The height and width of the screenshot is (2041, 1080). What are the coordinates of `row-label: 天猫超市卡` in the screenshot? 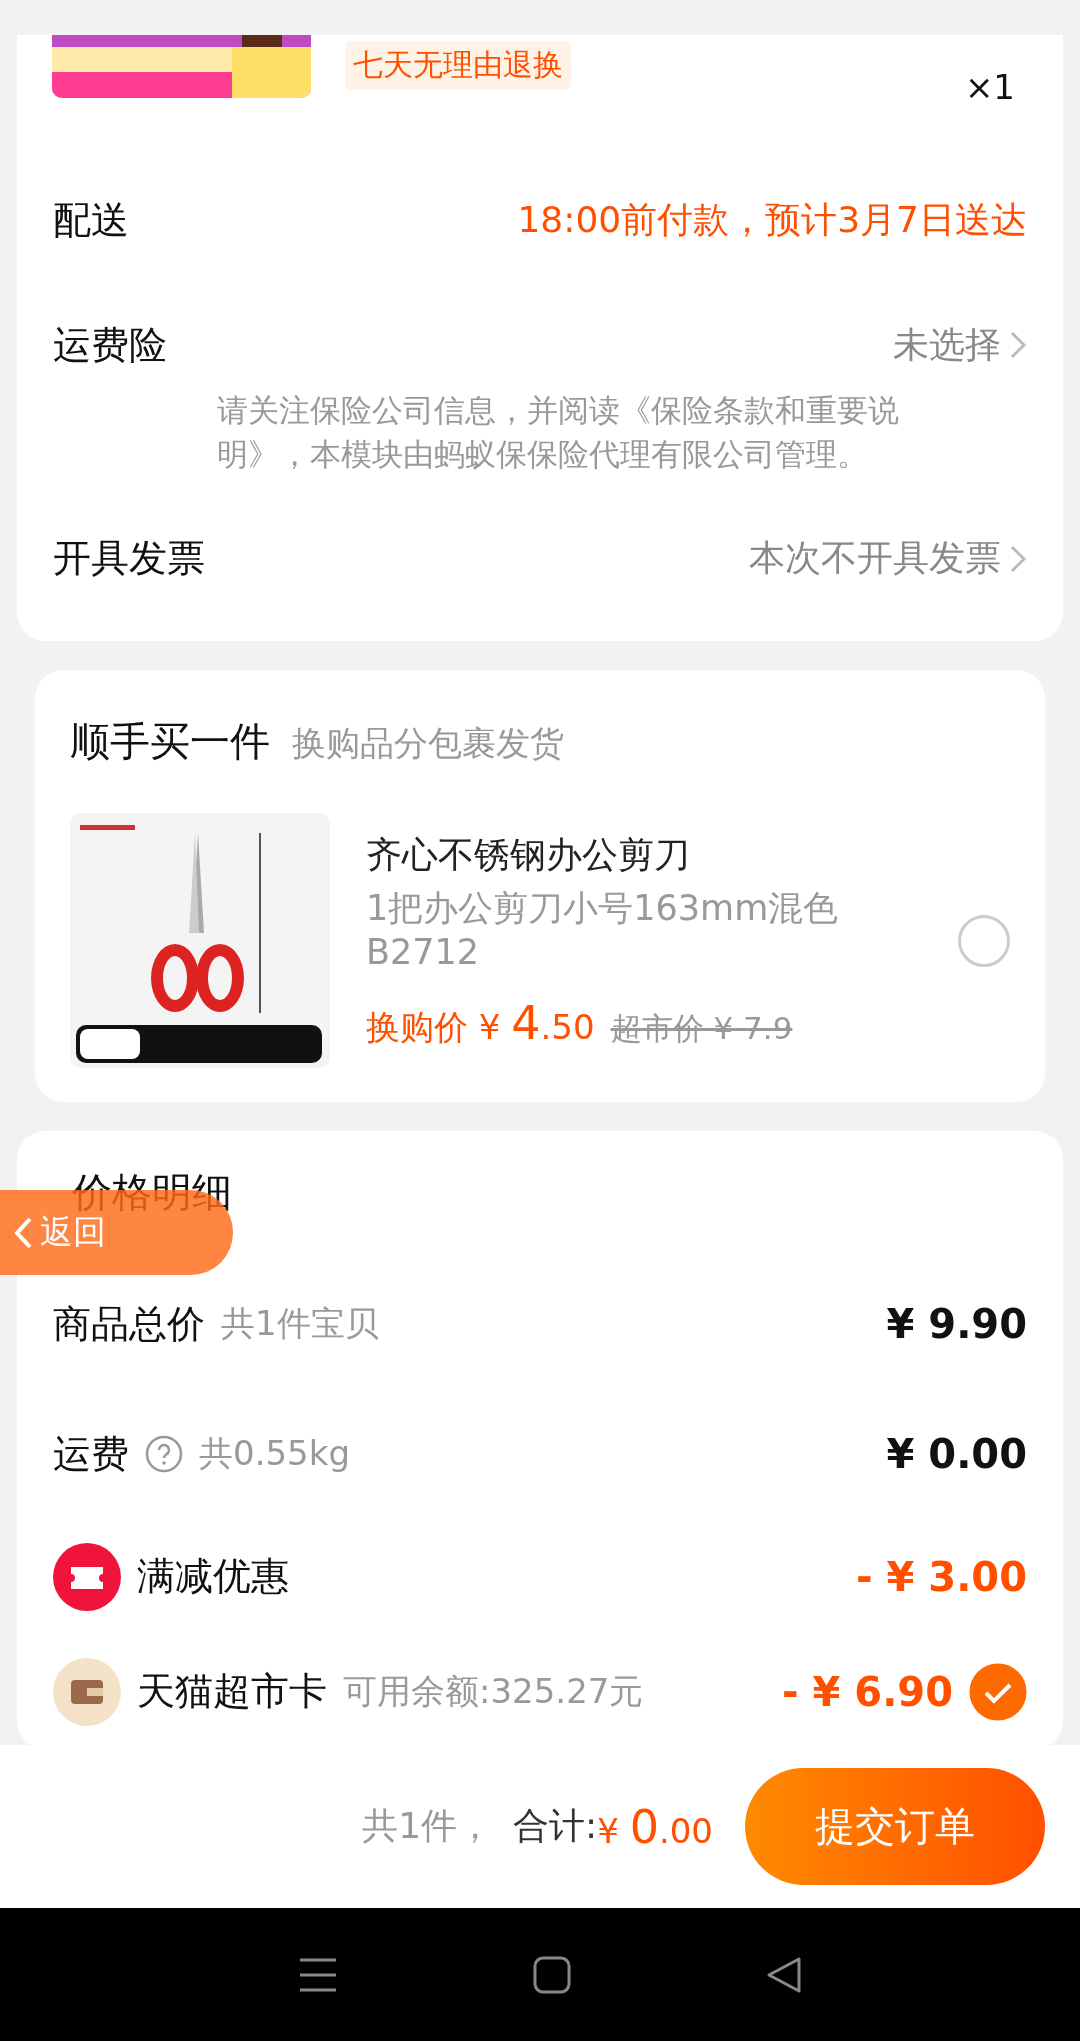 It's located at (232, 1691).